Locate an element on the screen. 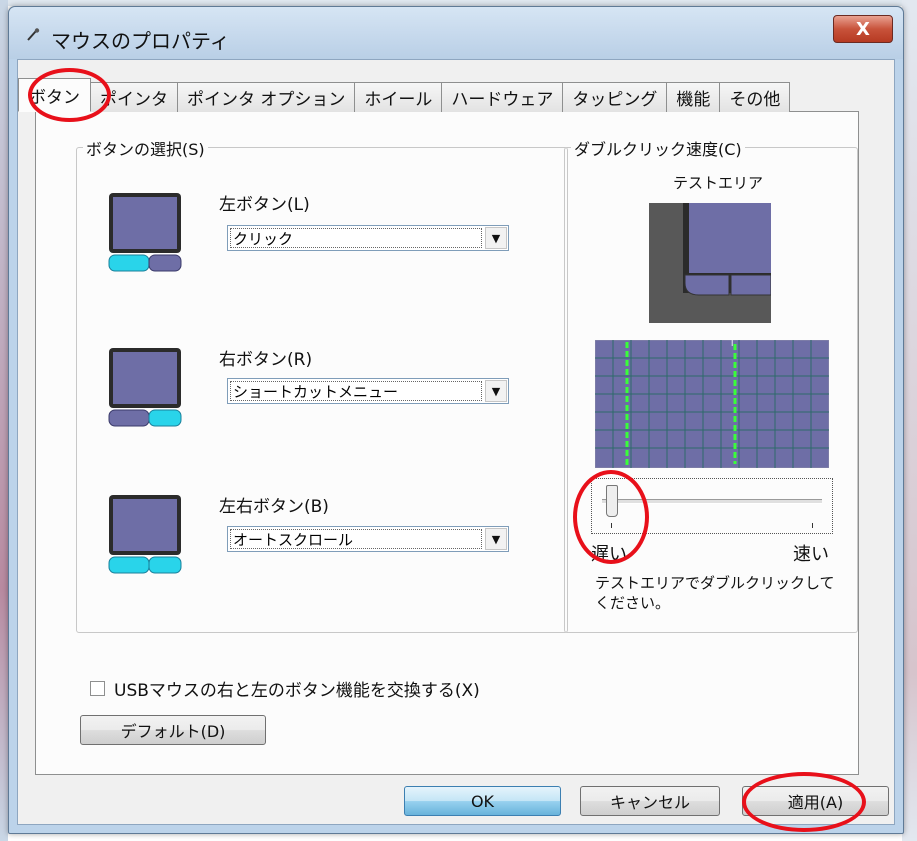 The image size is (917, 841). mouse-icon is located at coordinates (33, 34).